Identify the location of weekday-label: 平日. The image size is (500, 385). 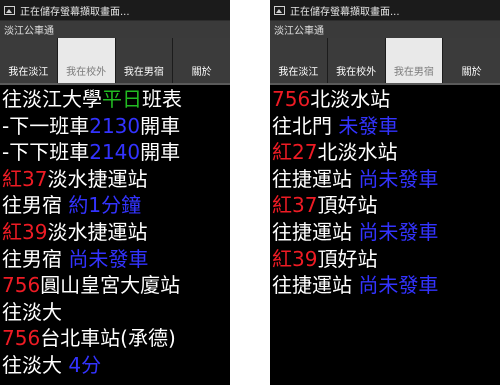
(122, 99).